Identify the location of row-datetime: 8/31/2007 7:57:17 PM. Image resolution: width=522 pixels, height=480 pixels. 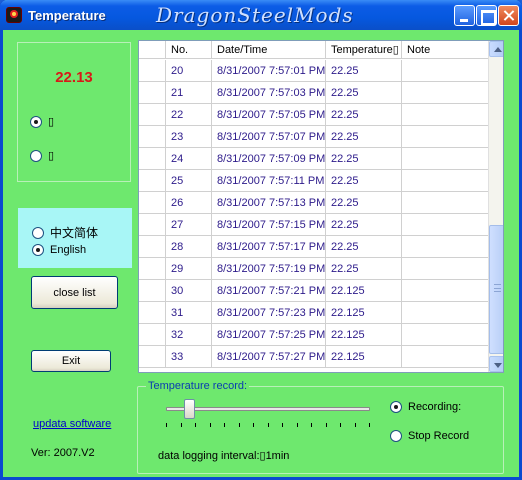
(269, 246).